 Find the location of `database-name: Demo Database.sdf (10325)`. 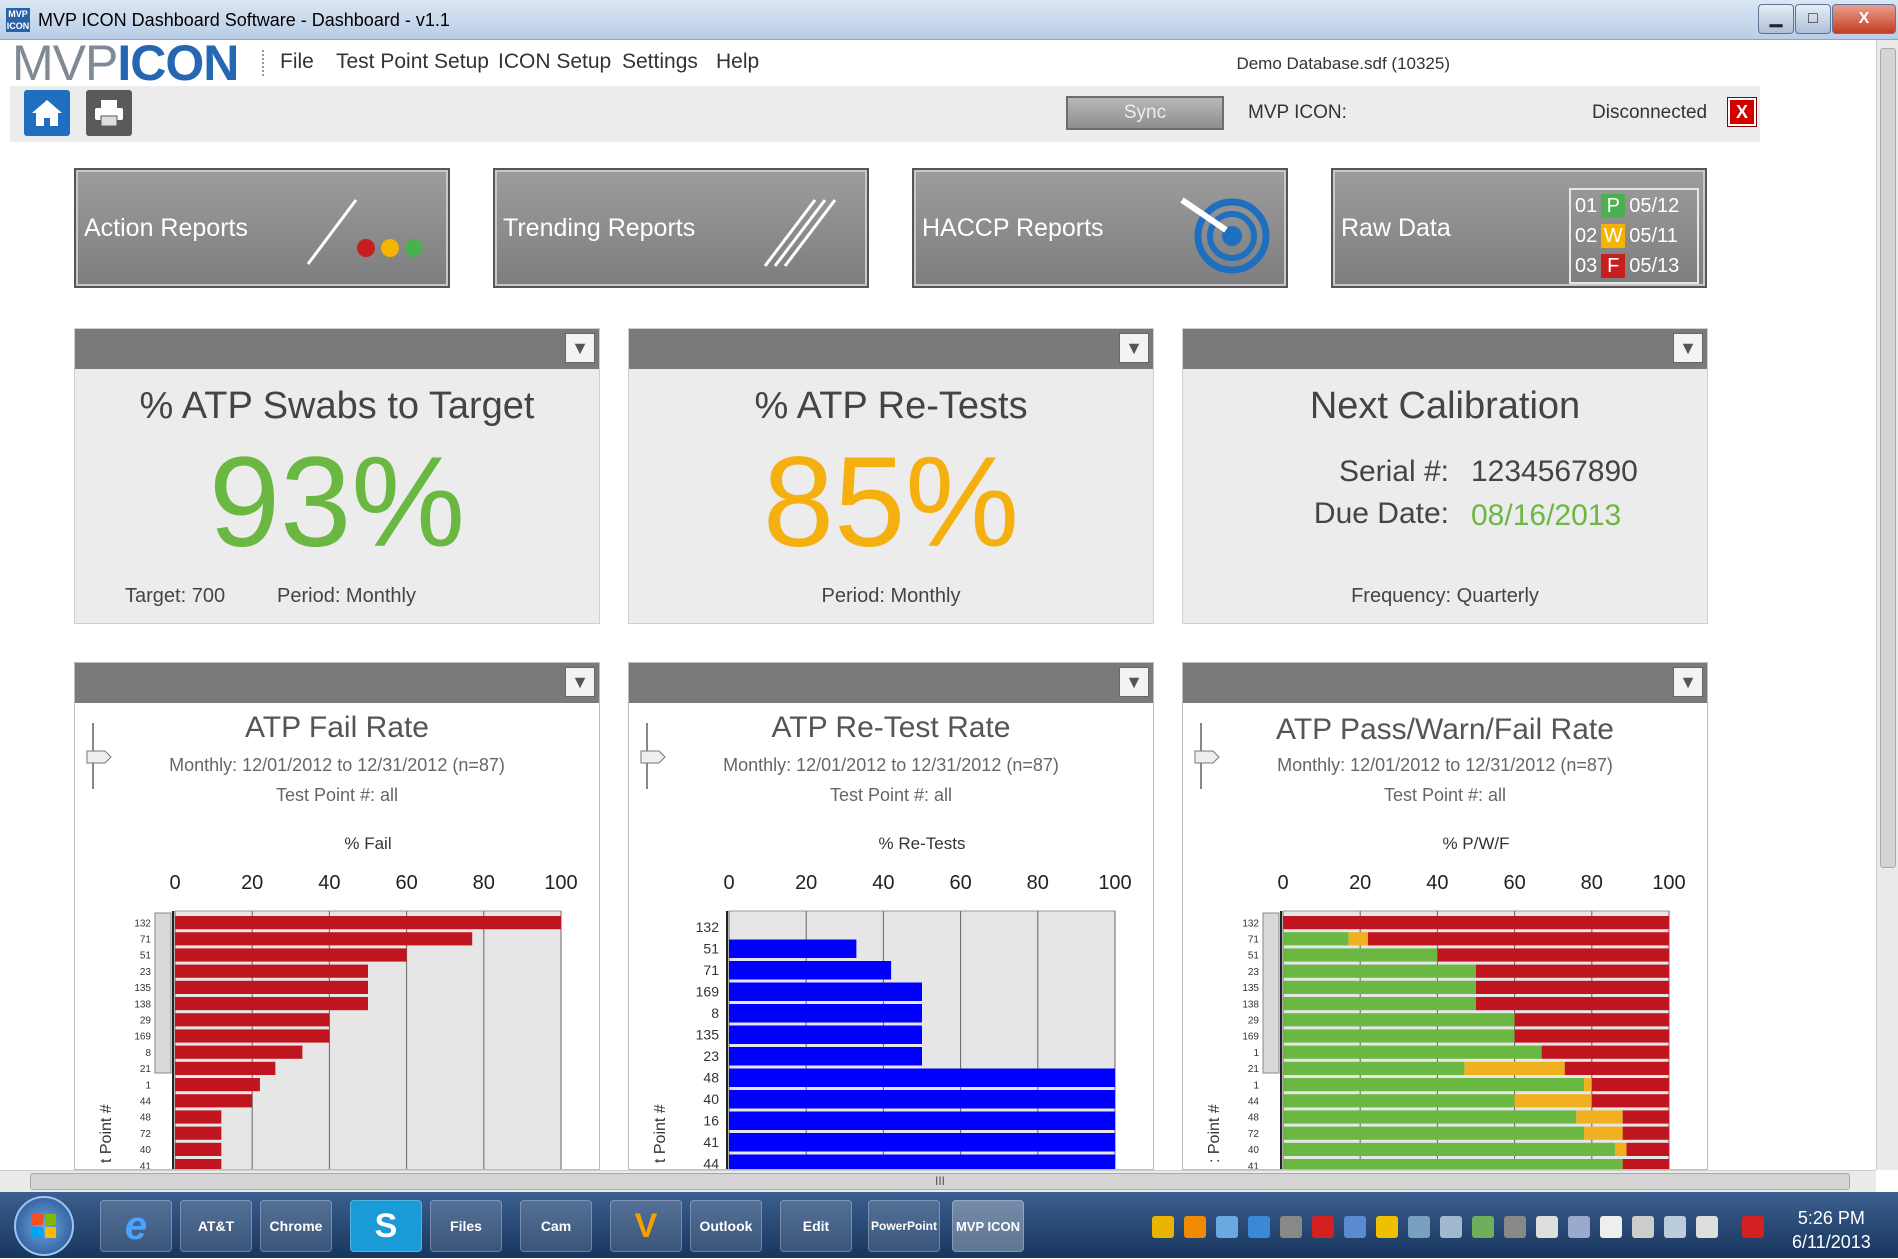

database-name: Demo Database.sdf (10325) is located at coordinates (1343, 63).